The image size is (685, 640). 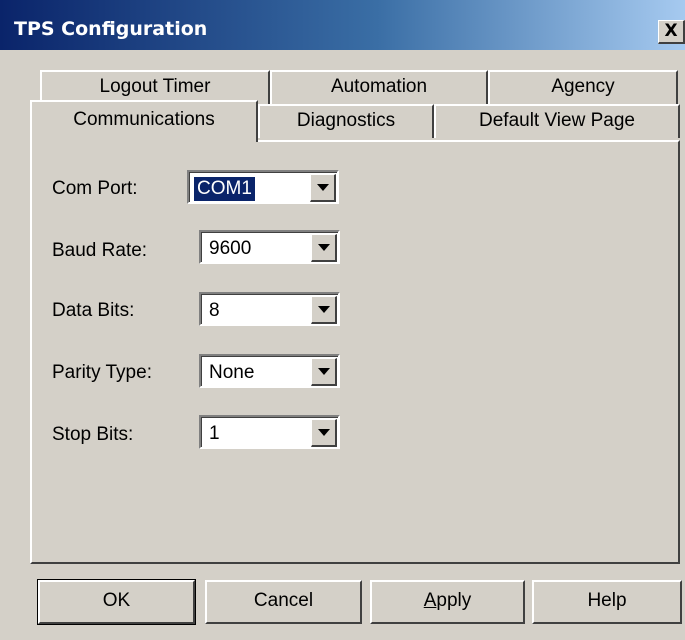 I want to click on data-bits-value: 8, so click(x=214, y=310).